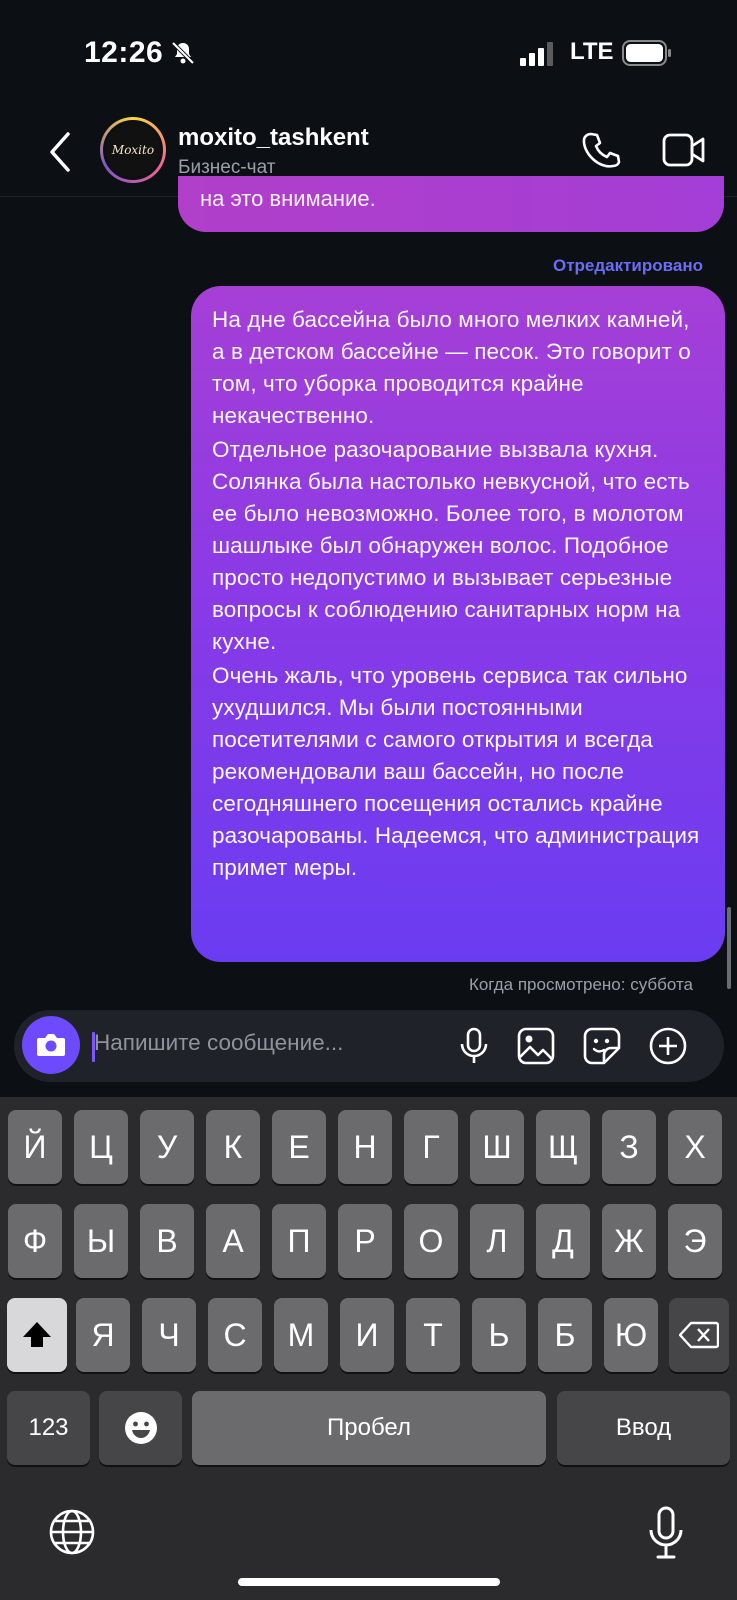  Describe the element at coordinates (72, 1532) in the screenshot. I see `globe-icon` at that location.